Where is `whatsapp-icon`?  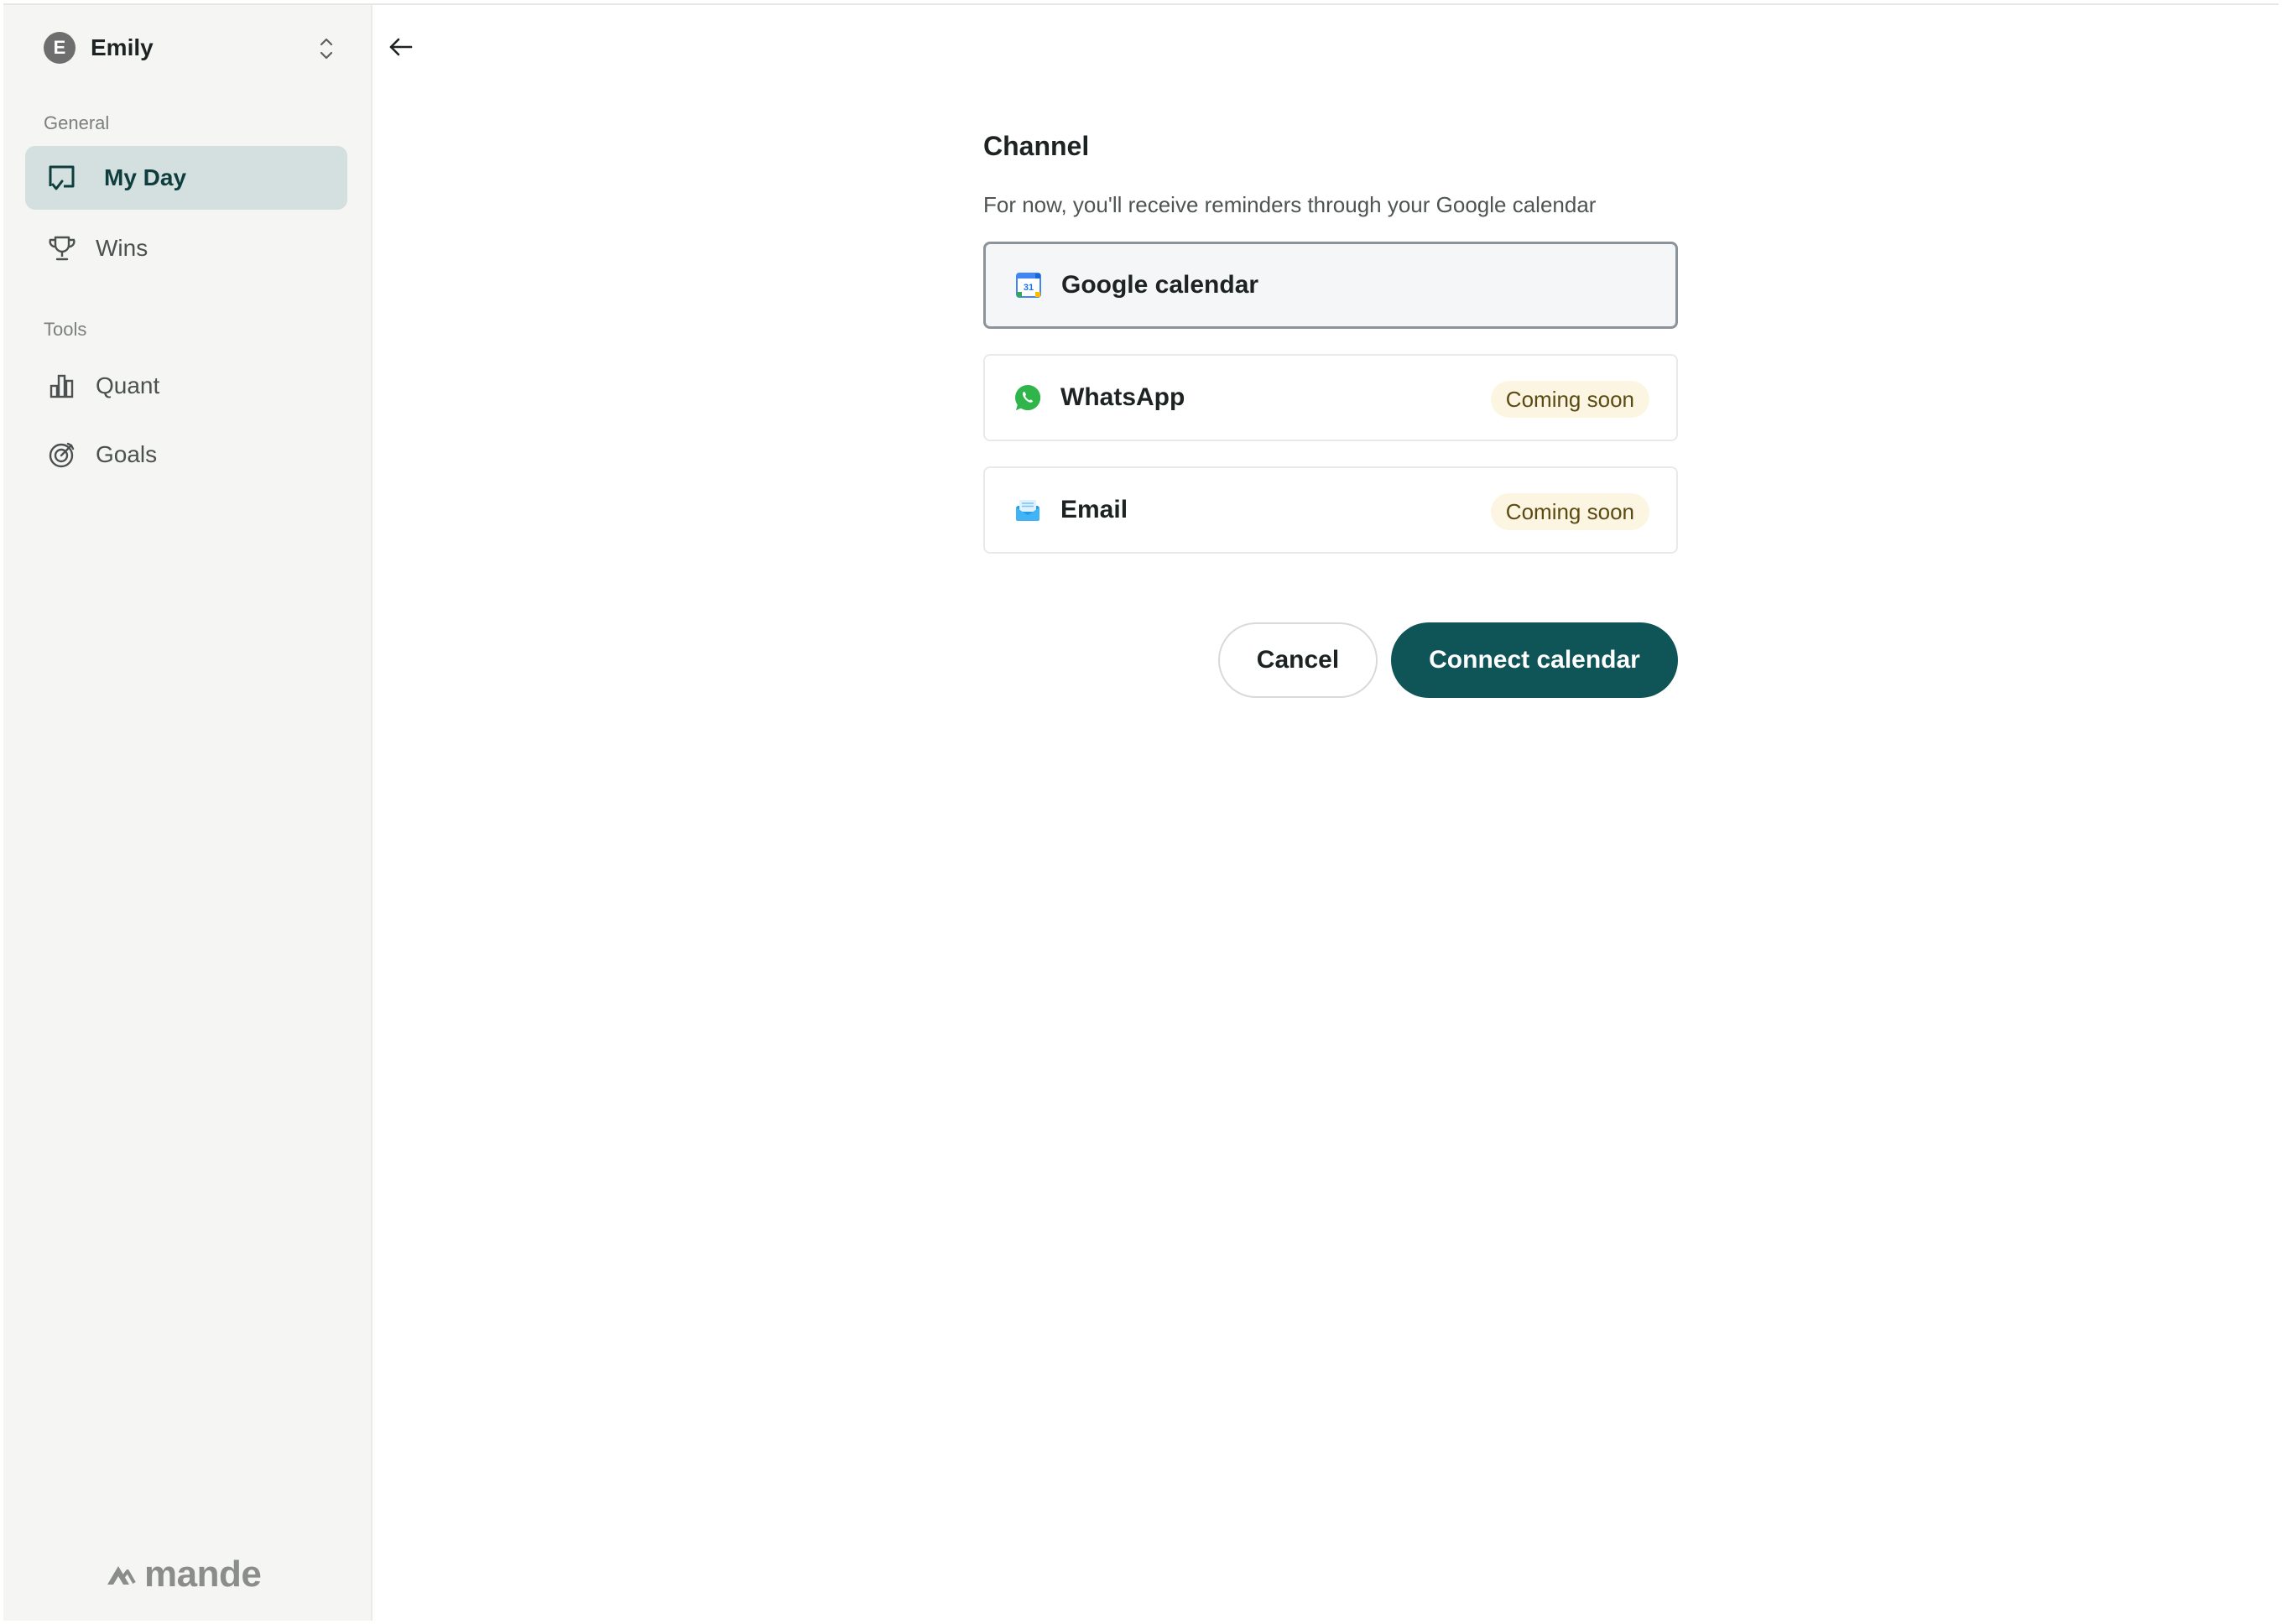
whatsapp-icon is located at coordinates (1027, 397).